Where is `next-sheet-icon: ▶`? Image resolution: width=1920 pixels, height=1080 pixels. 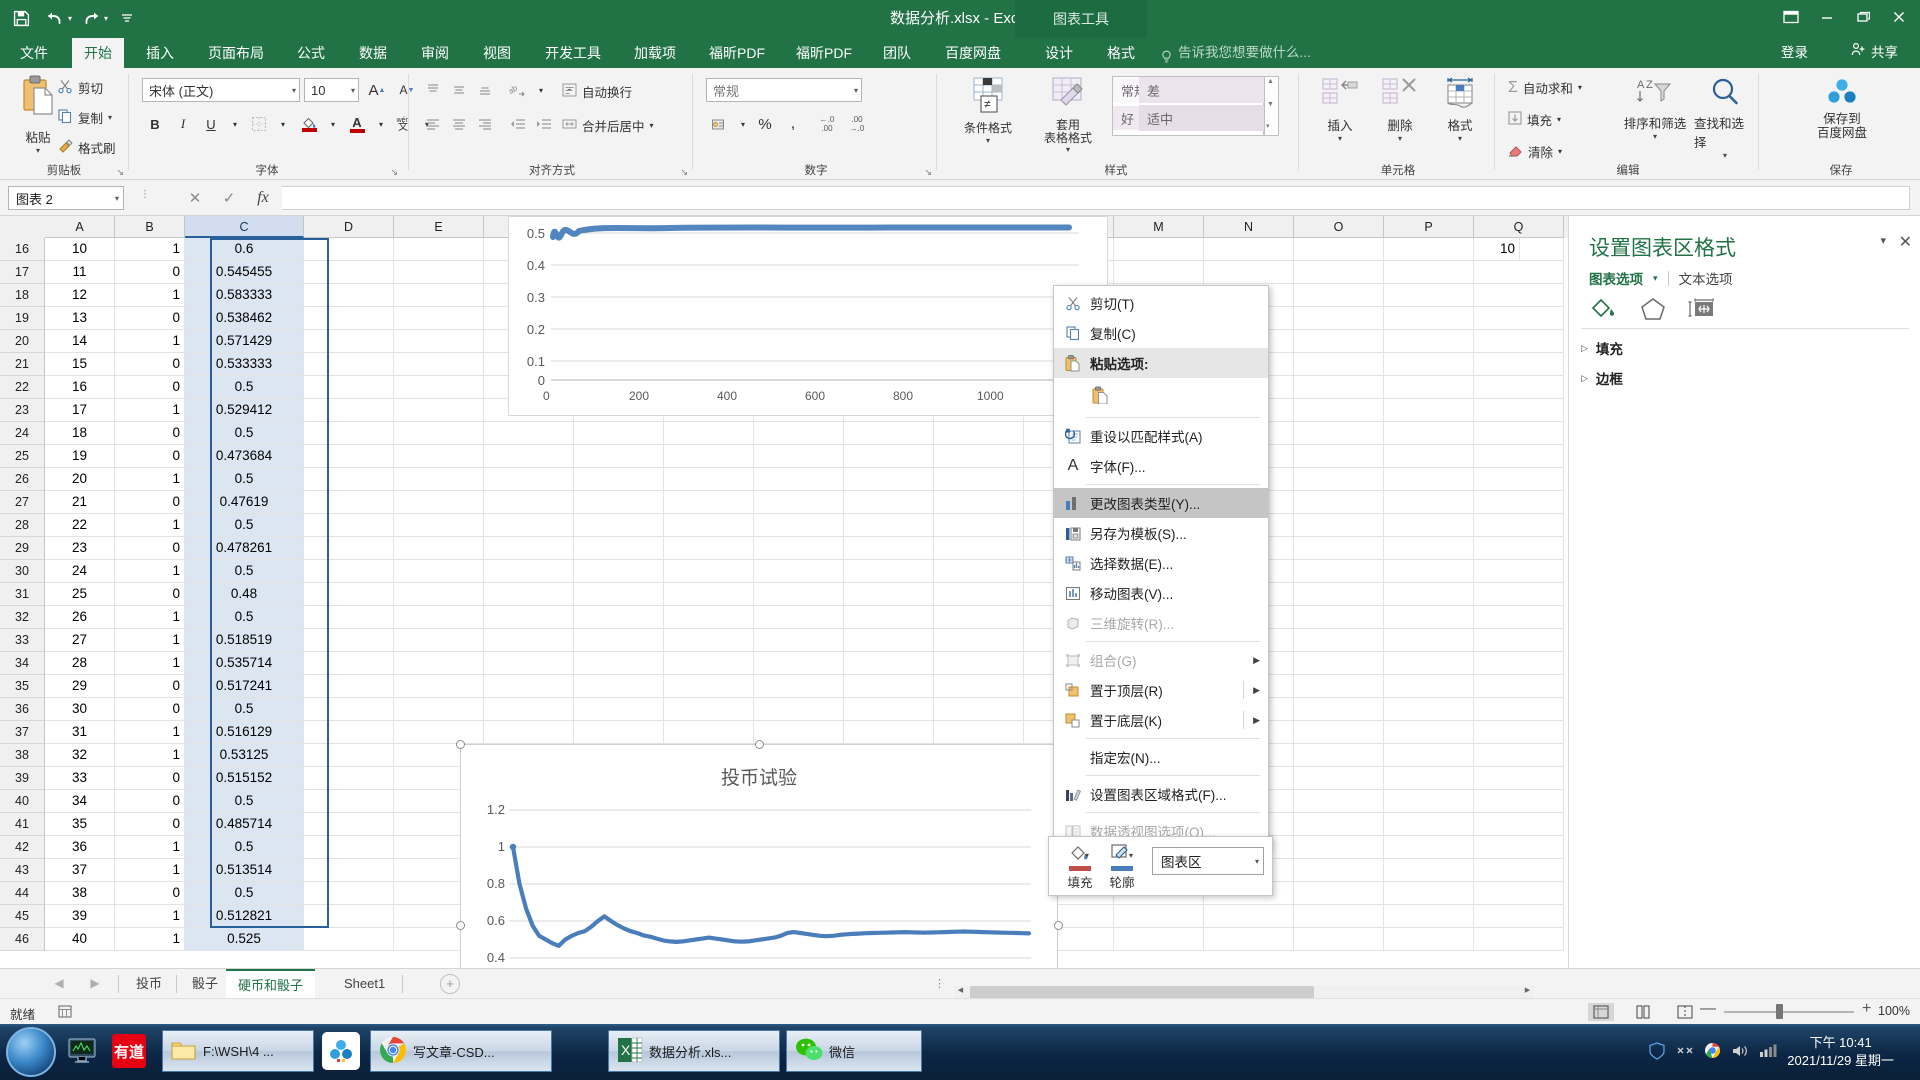
next-sheet-icon: ▶ is located at coordinates (95, 983).